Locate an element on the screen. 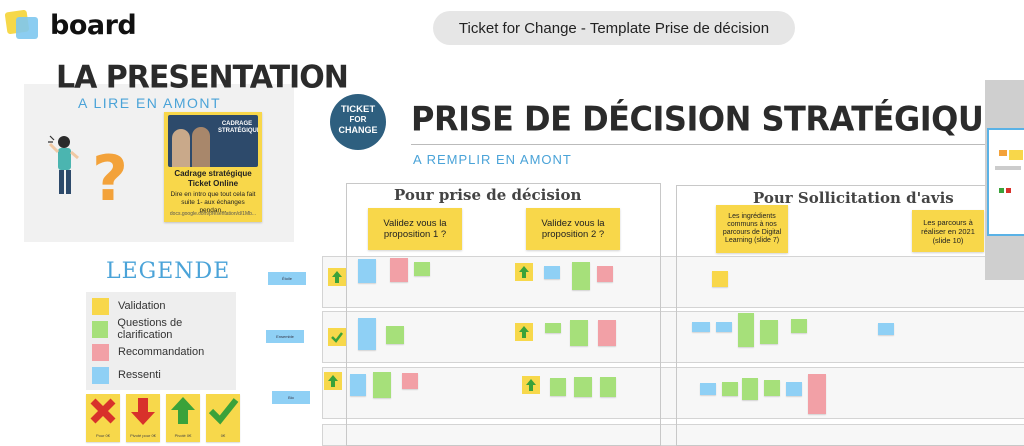 Image resolution: width=1024 pixels, height=446 pixels. yellow-swatch is located at coordinates (100, 306).